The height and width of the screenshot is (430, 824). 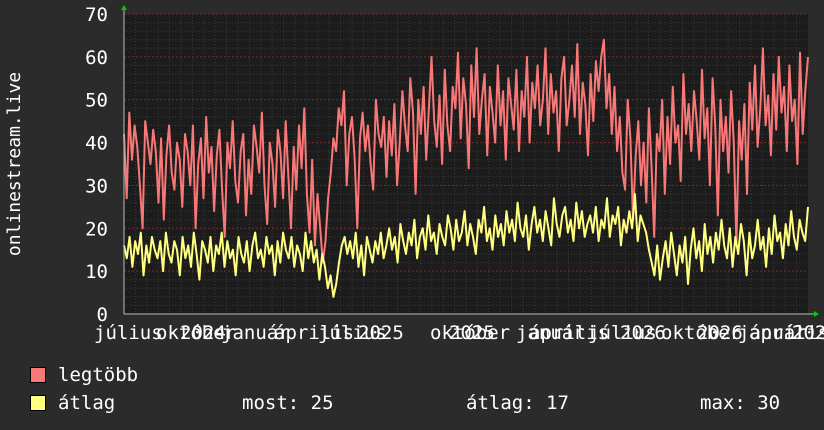 What do you see at coordinates (96, 186) in the screenshot?
I see `y-tick-label: 30` at bounding box center [96, 186].